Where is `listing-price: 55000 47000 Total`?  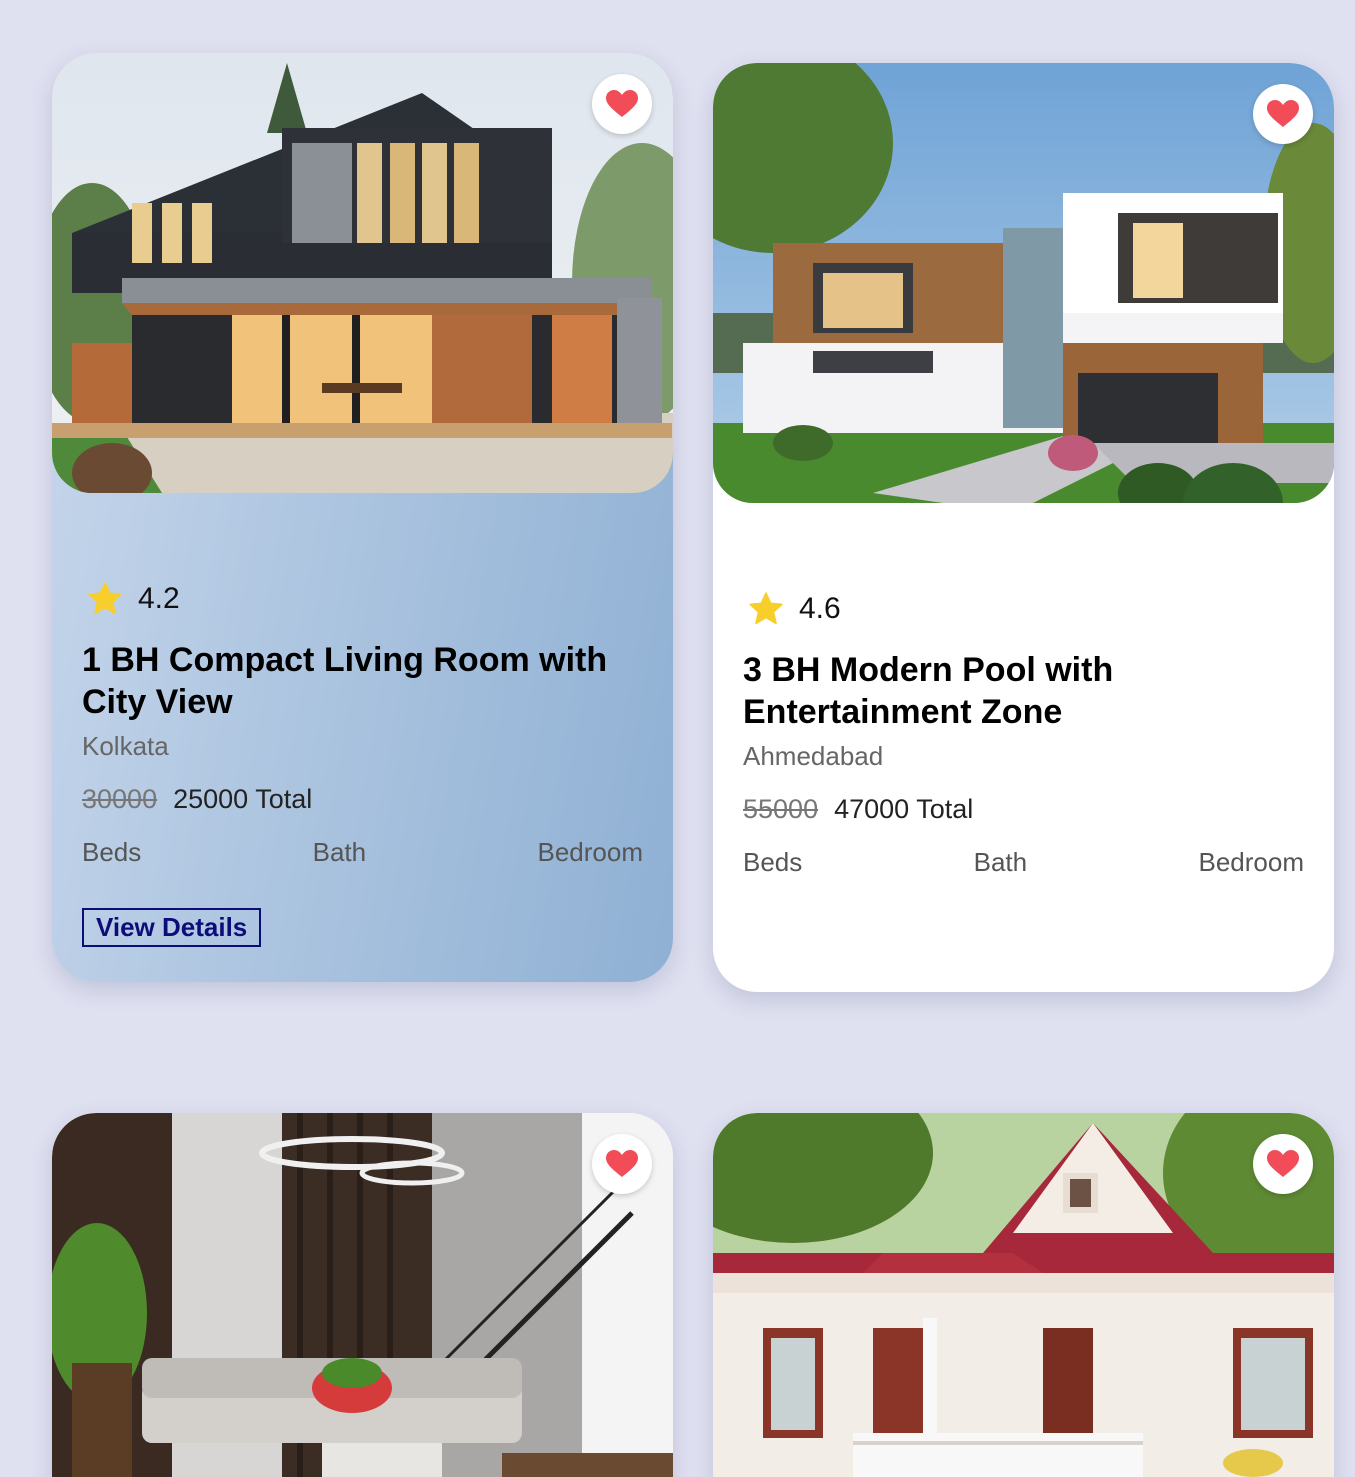 listing-price: 55000 47000 Total is located at coordinates (1023, 809).